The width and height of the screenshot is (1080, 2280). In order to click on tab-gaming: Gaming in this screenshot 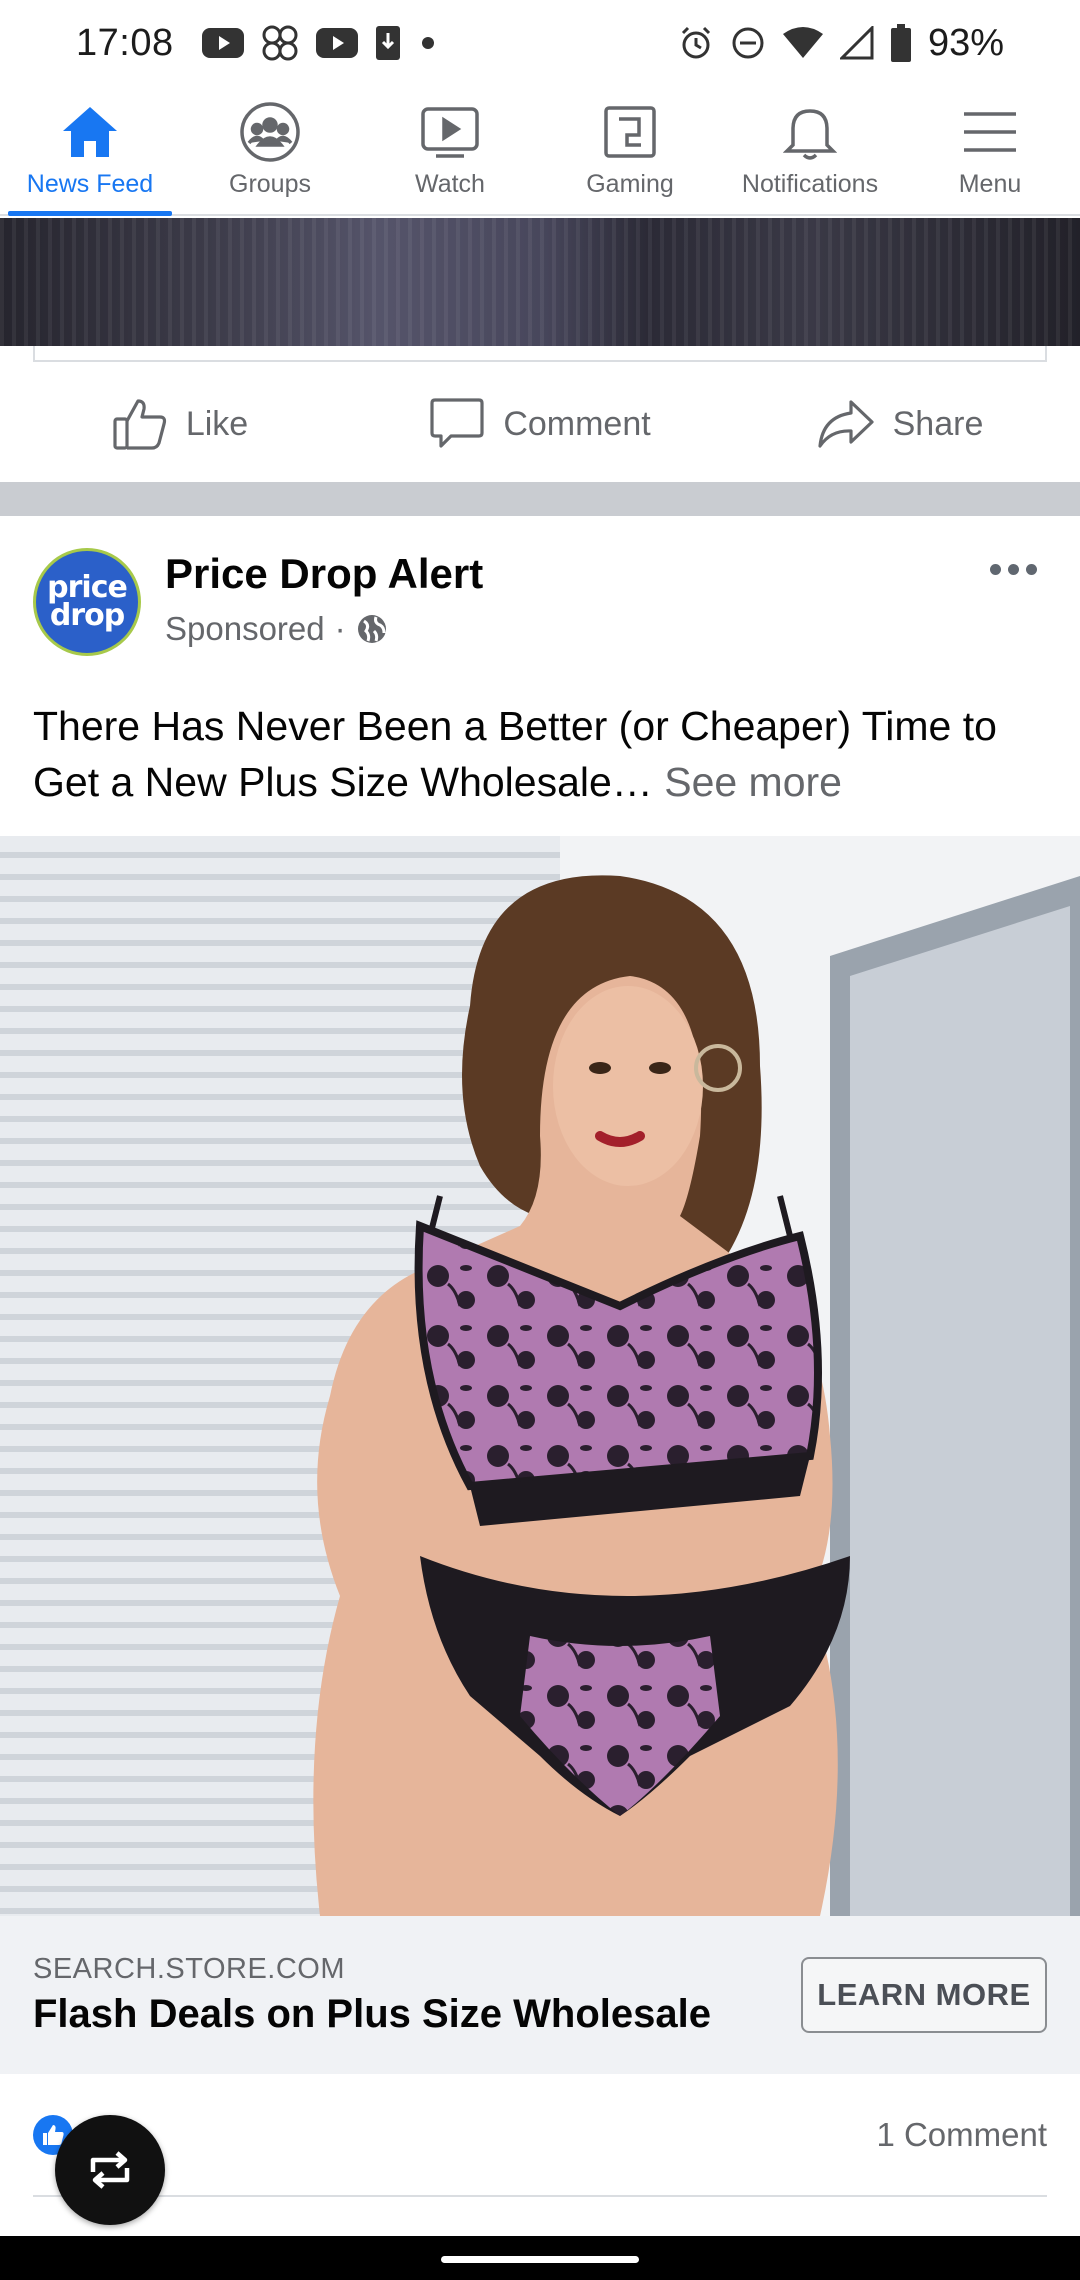, I will do `click(630, 150)`.